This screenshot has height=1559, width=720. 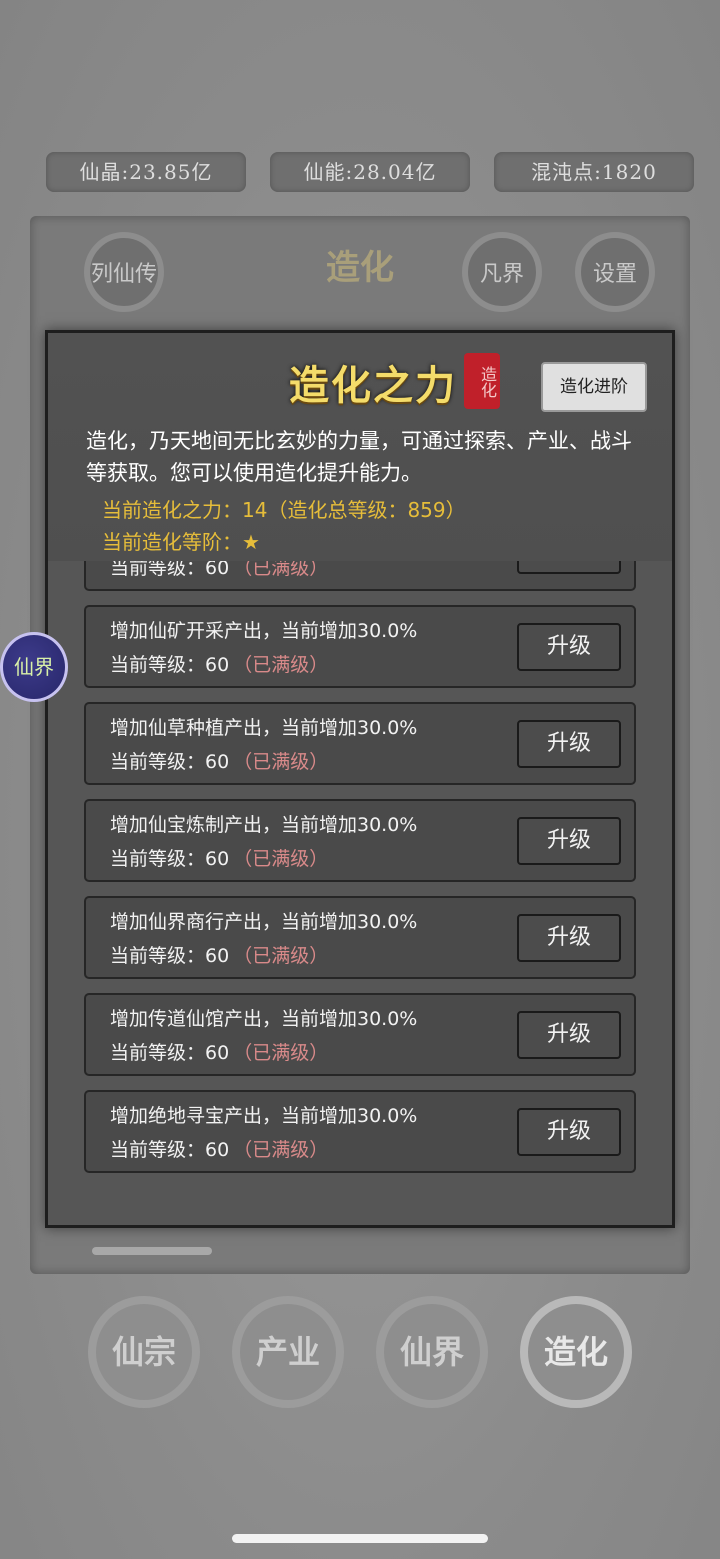 I want to click on list-item: 增加传道仙馆产出，当前增加30.0% 当前等级：60 （已满级） 升级, so click(x=360, y=1034).